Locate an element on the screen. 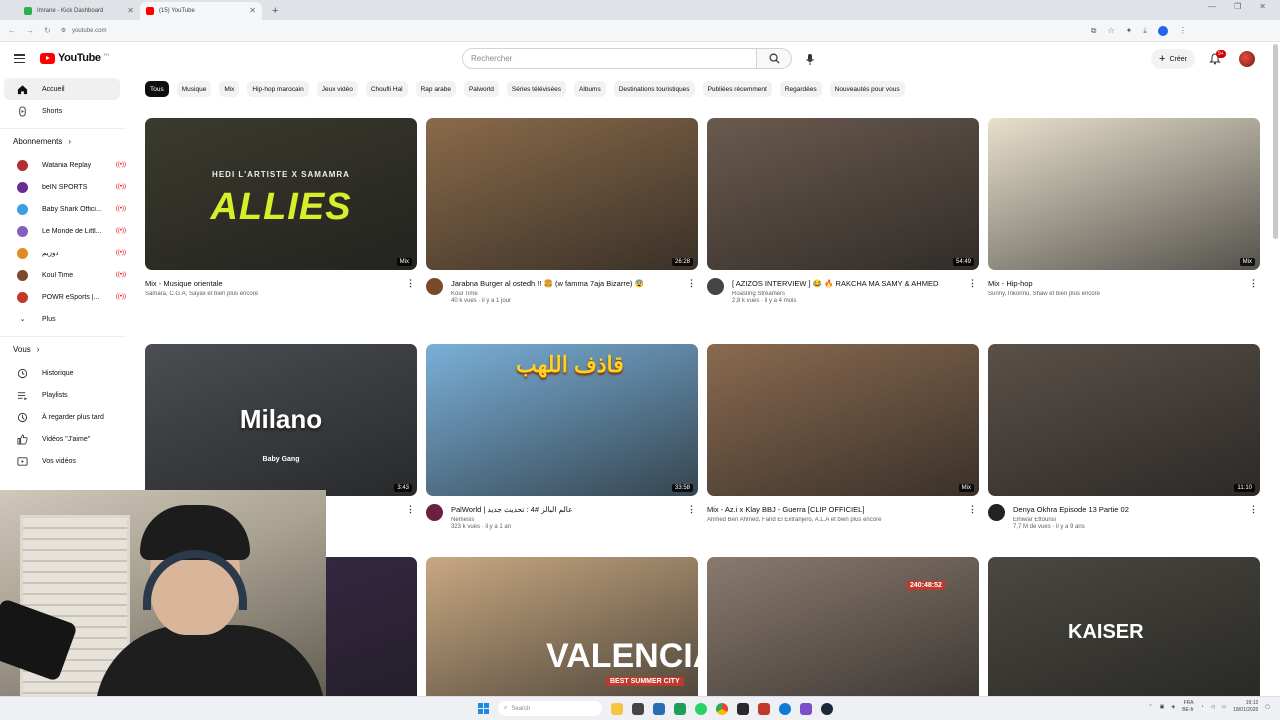 The width and height of the screenshot is (1280, 720). sidebar-subscription: Baby Shark Offici... ((•)) is located at coordinates (65, 209).